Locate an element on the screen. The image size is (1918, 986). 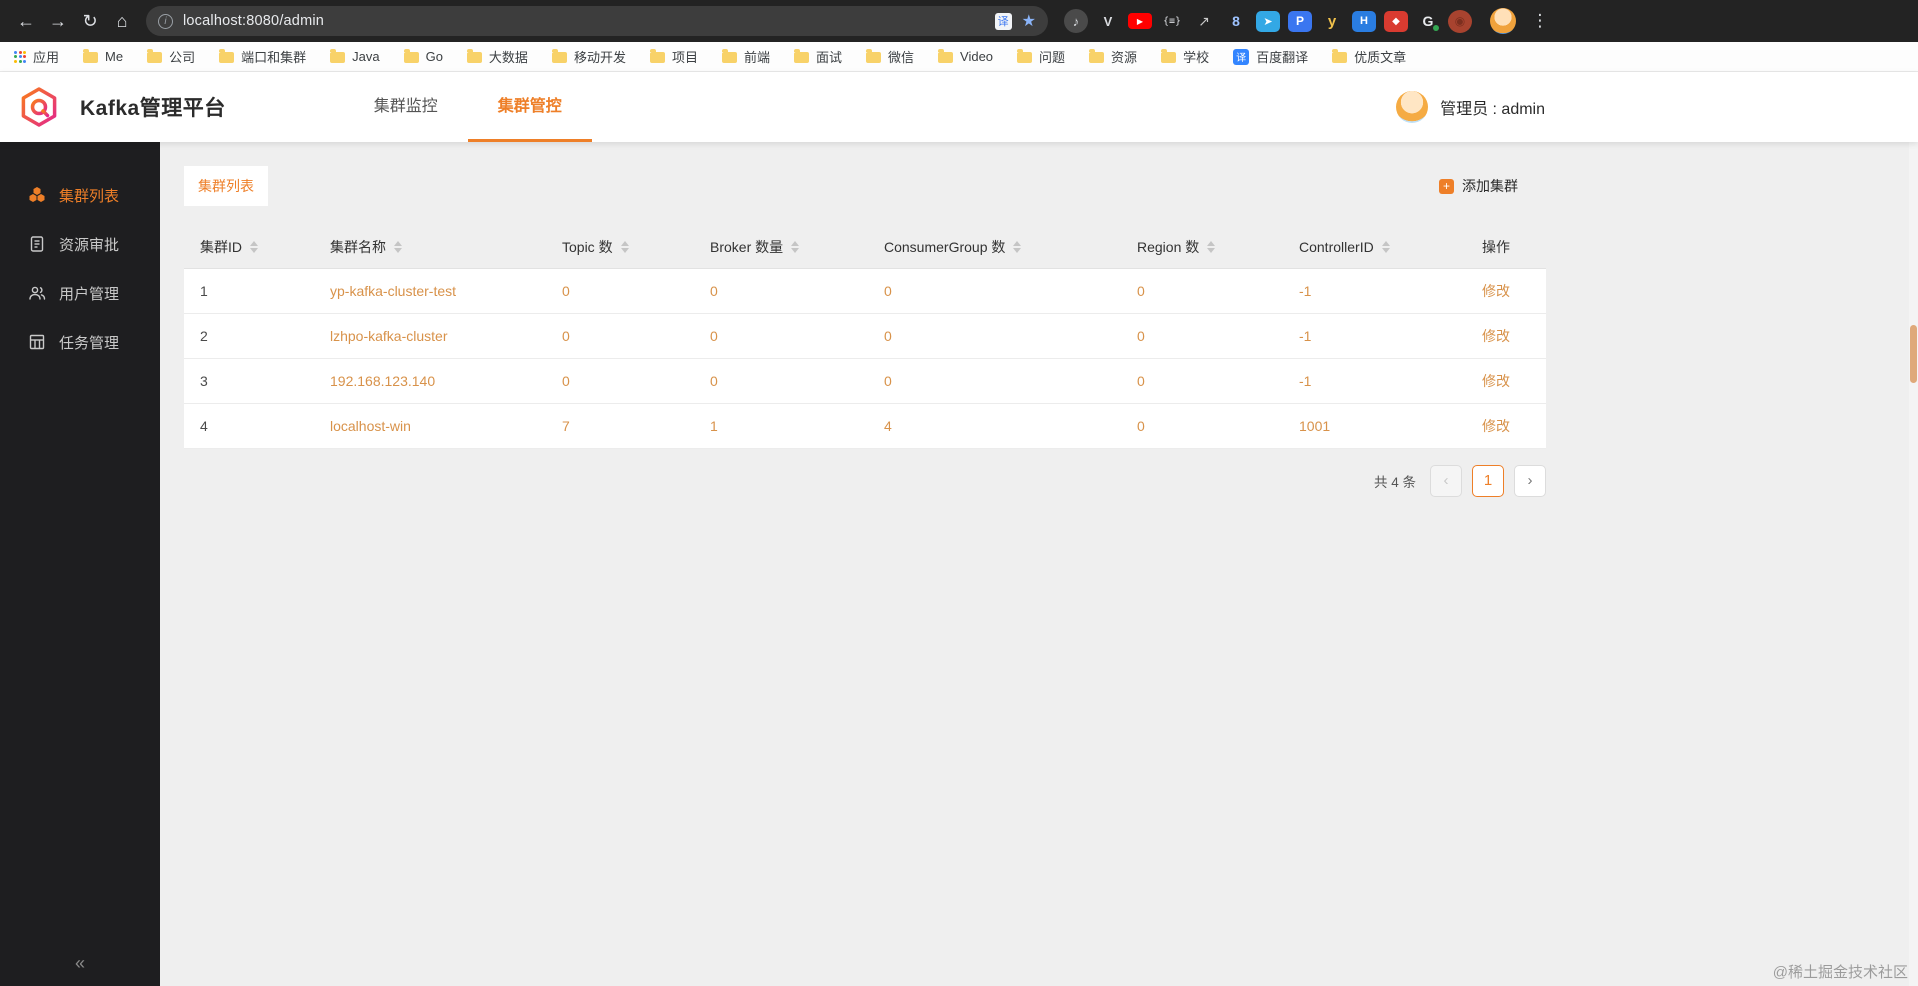
bookmark-item: Java is located at coordinates (355, 56).